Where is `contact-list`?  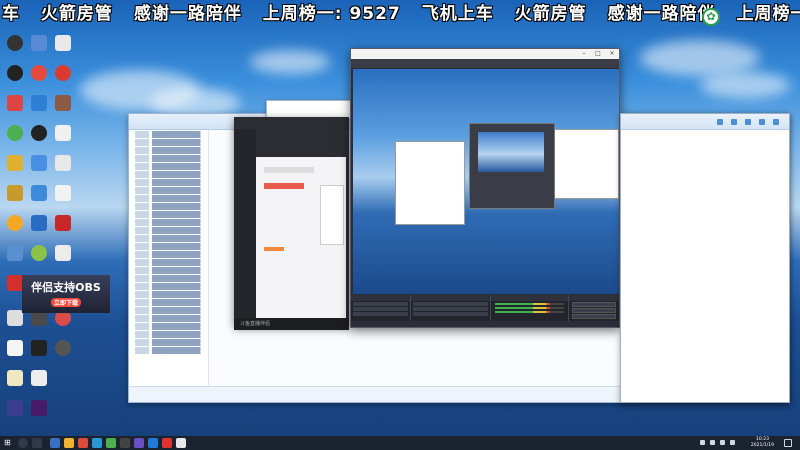 contact-list is located at coordinates (169, 259).